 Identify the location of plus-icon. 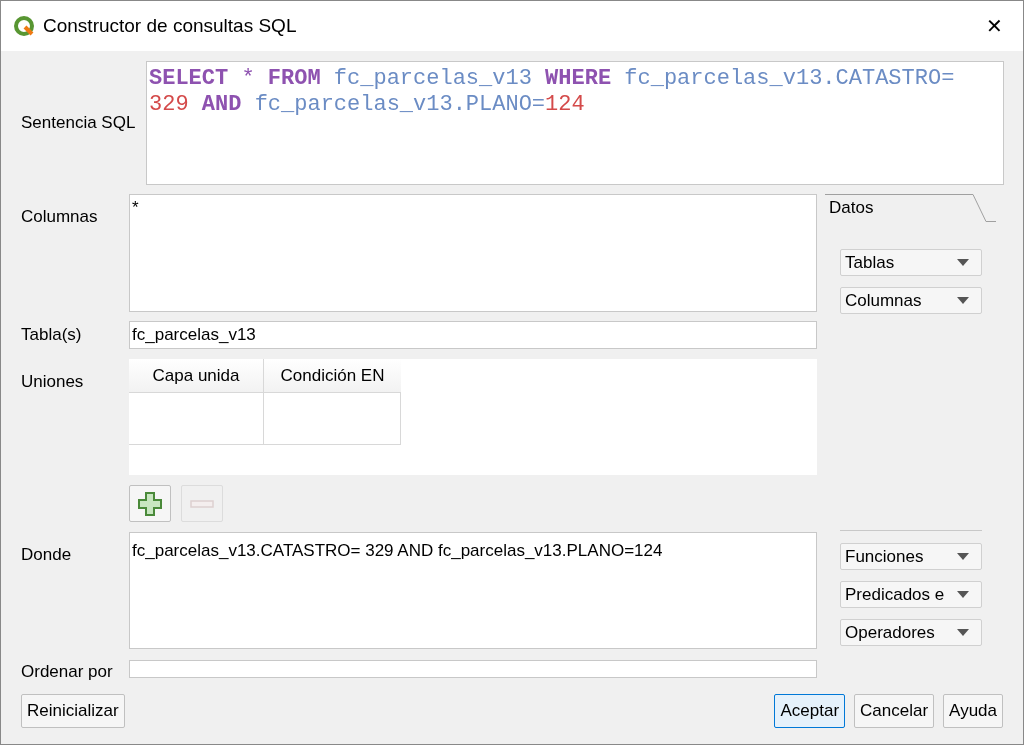
(150, 503).